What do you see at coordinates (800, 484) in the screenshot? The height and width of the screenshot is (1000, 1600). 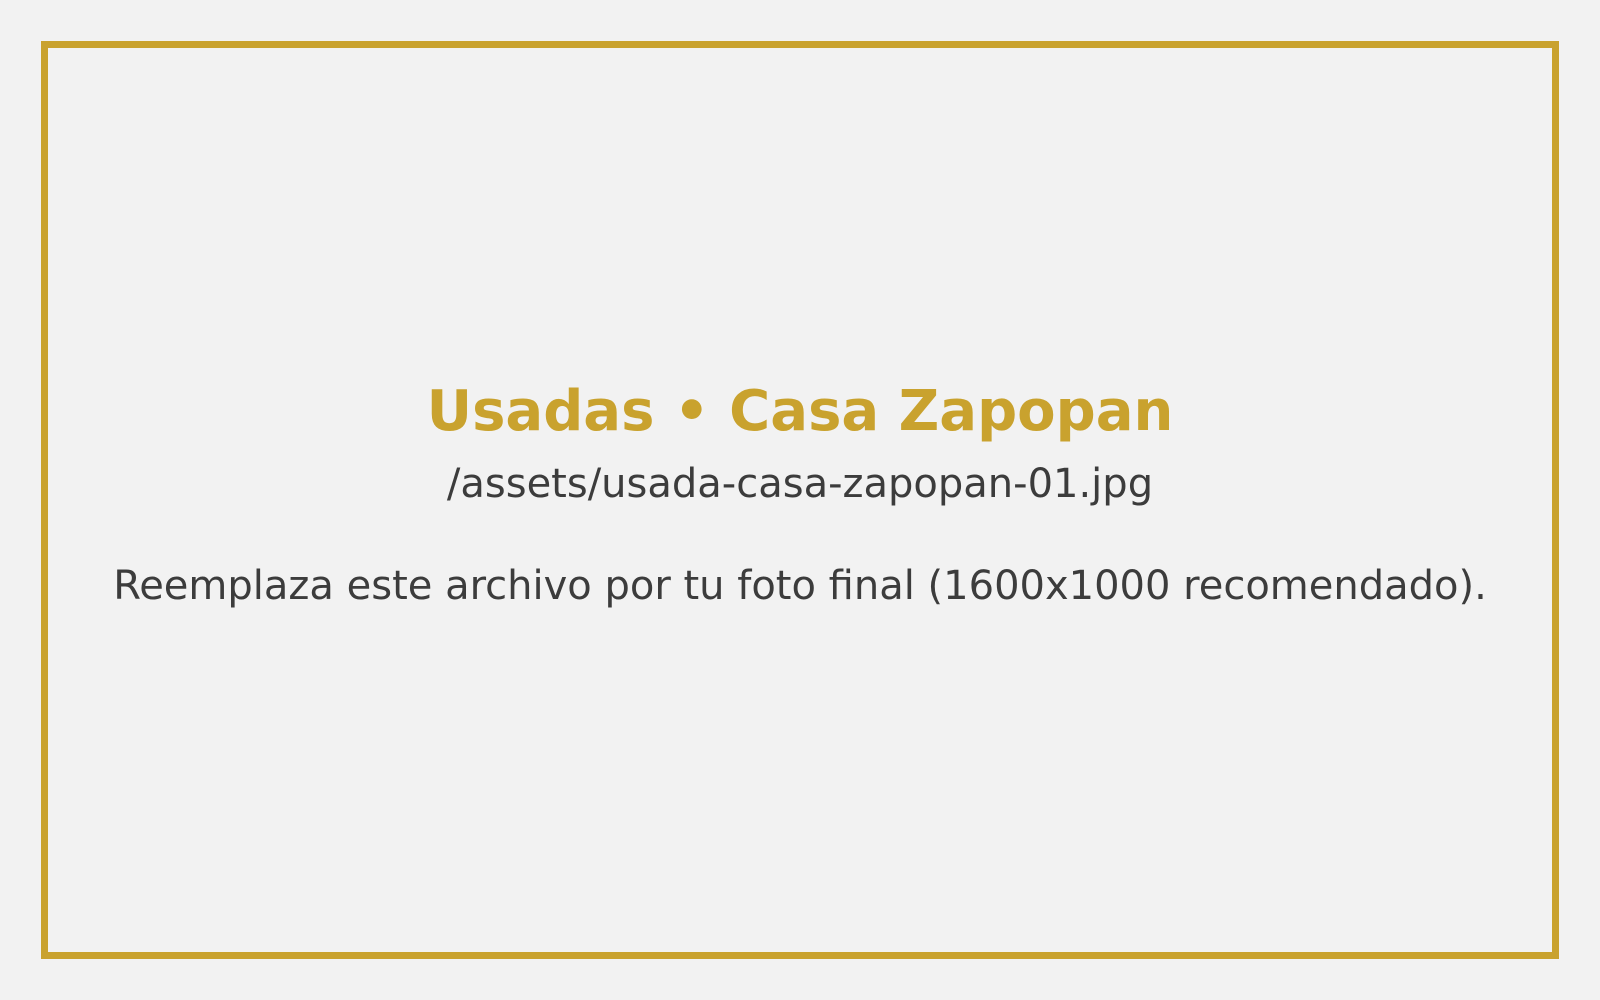 I see `placeholder-file-path: /assets/usada-casa-zapopan-01.jpg` at bounding box center [800, 484].